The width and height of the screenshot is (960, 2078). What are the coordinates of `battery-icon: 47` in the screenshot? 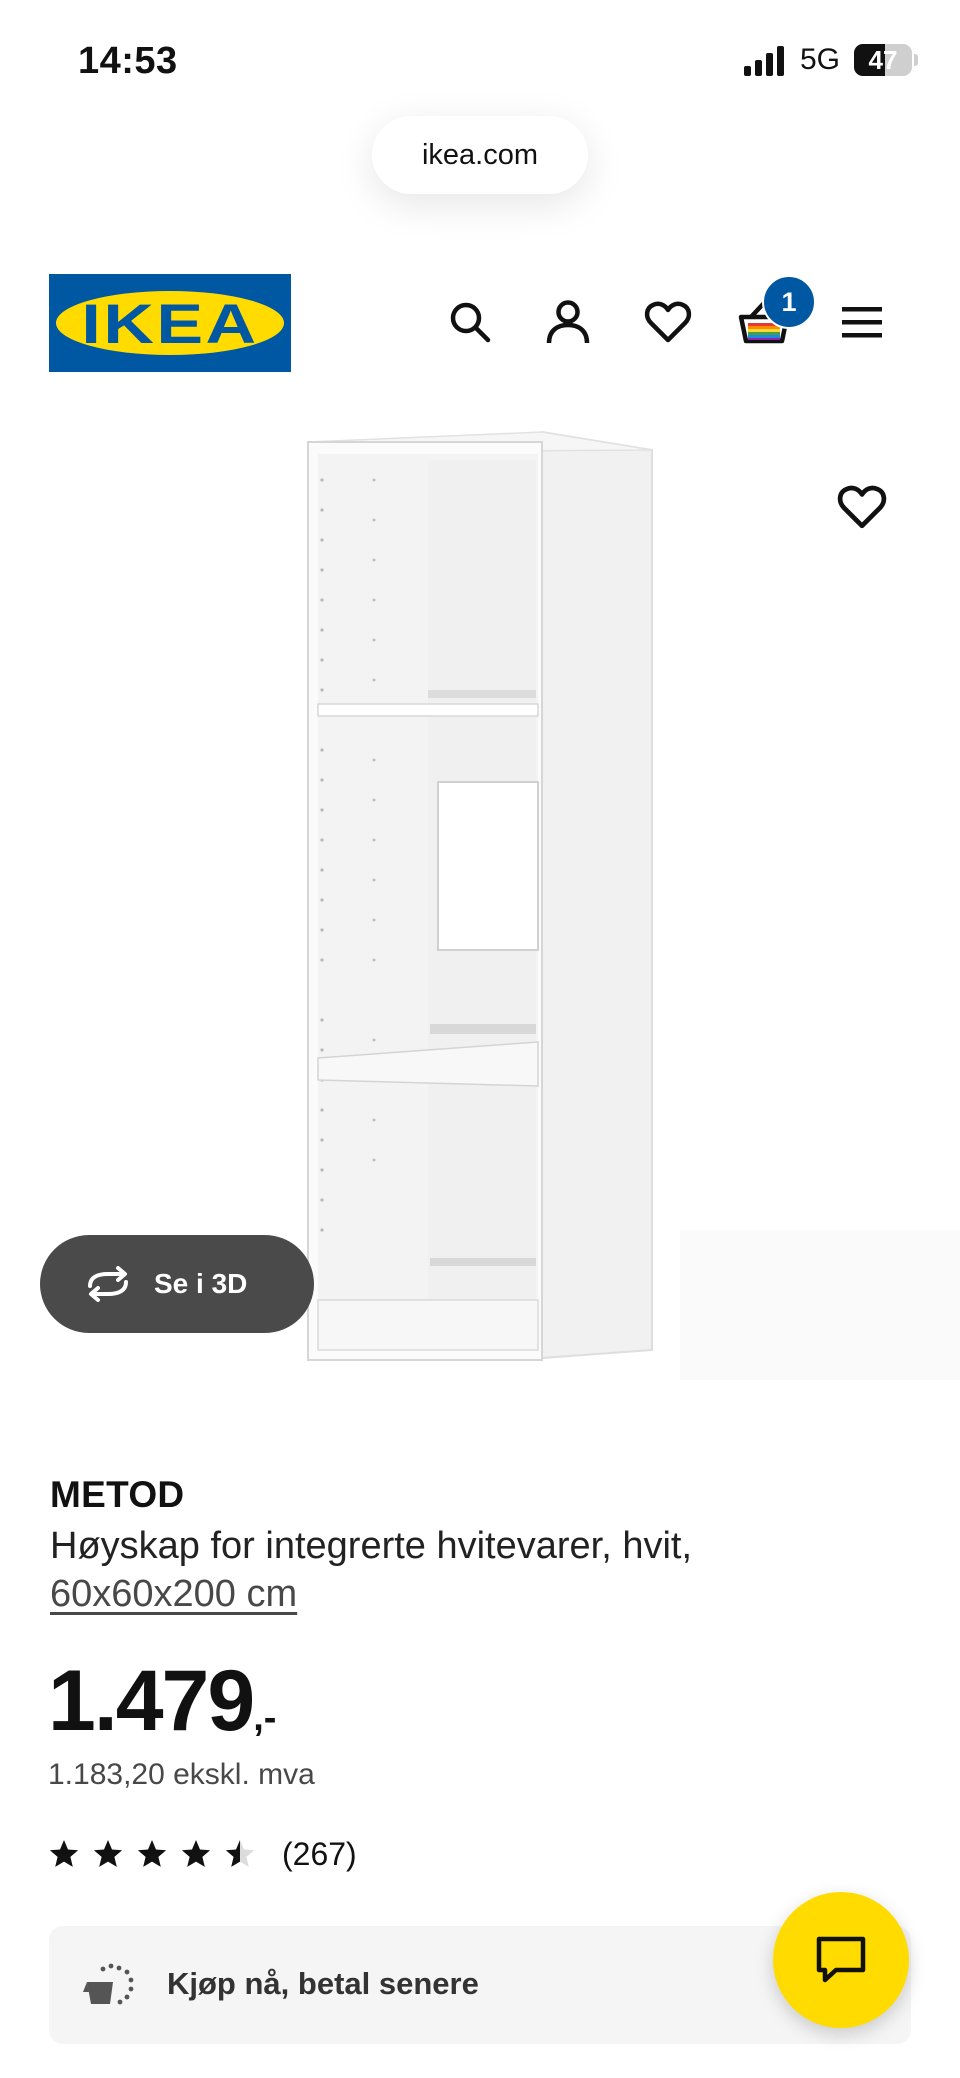 It's located at (883, 60).